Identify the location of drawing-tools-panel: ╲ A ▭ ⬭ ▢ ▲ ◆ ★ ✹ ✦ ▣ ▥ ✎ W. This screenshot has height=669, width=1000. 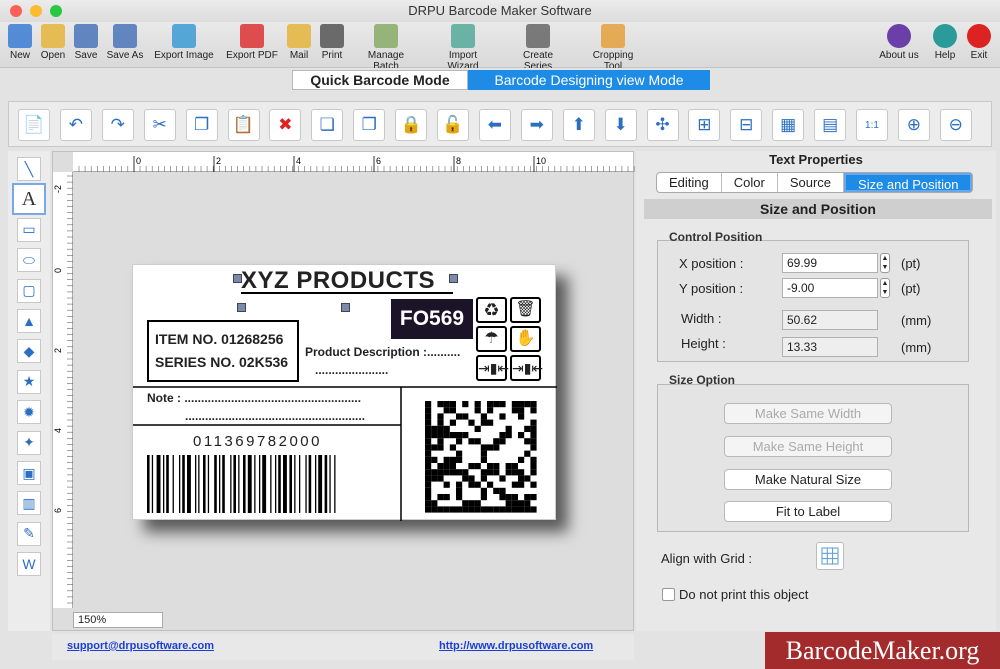
(29, 391).